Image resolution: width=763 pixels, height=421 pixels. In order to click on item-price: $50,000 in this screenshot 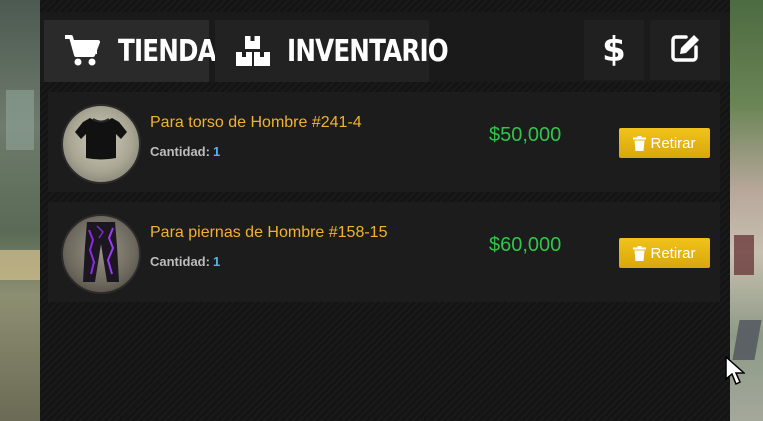, I will do `click(525, 135)`.